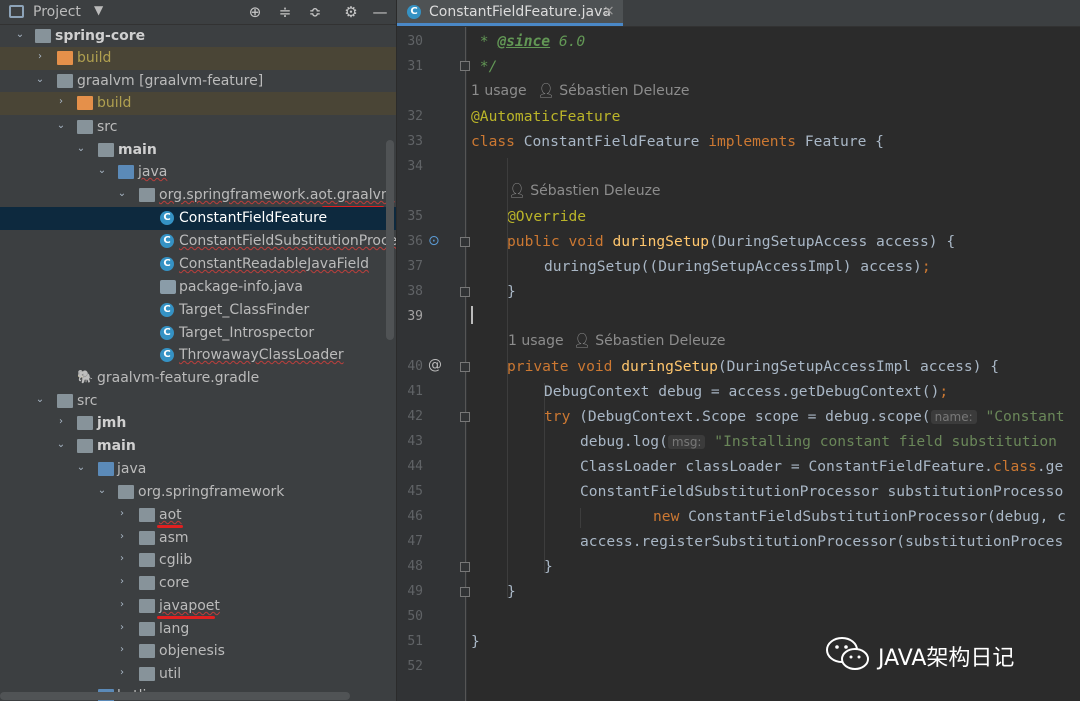 This screenshot has width=1080, height=701. What do you see at coordinates (847, 653) in the screenshot?
I see `wechat-icon` at bounding box center [847, 653].